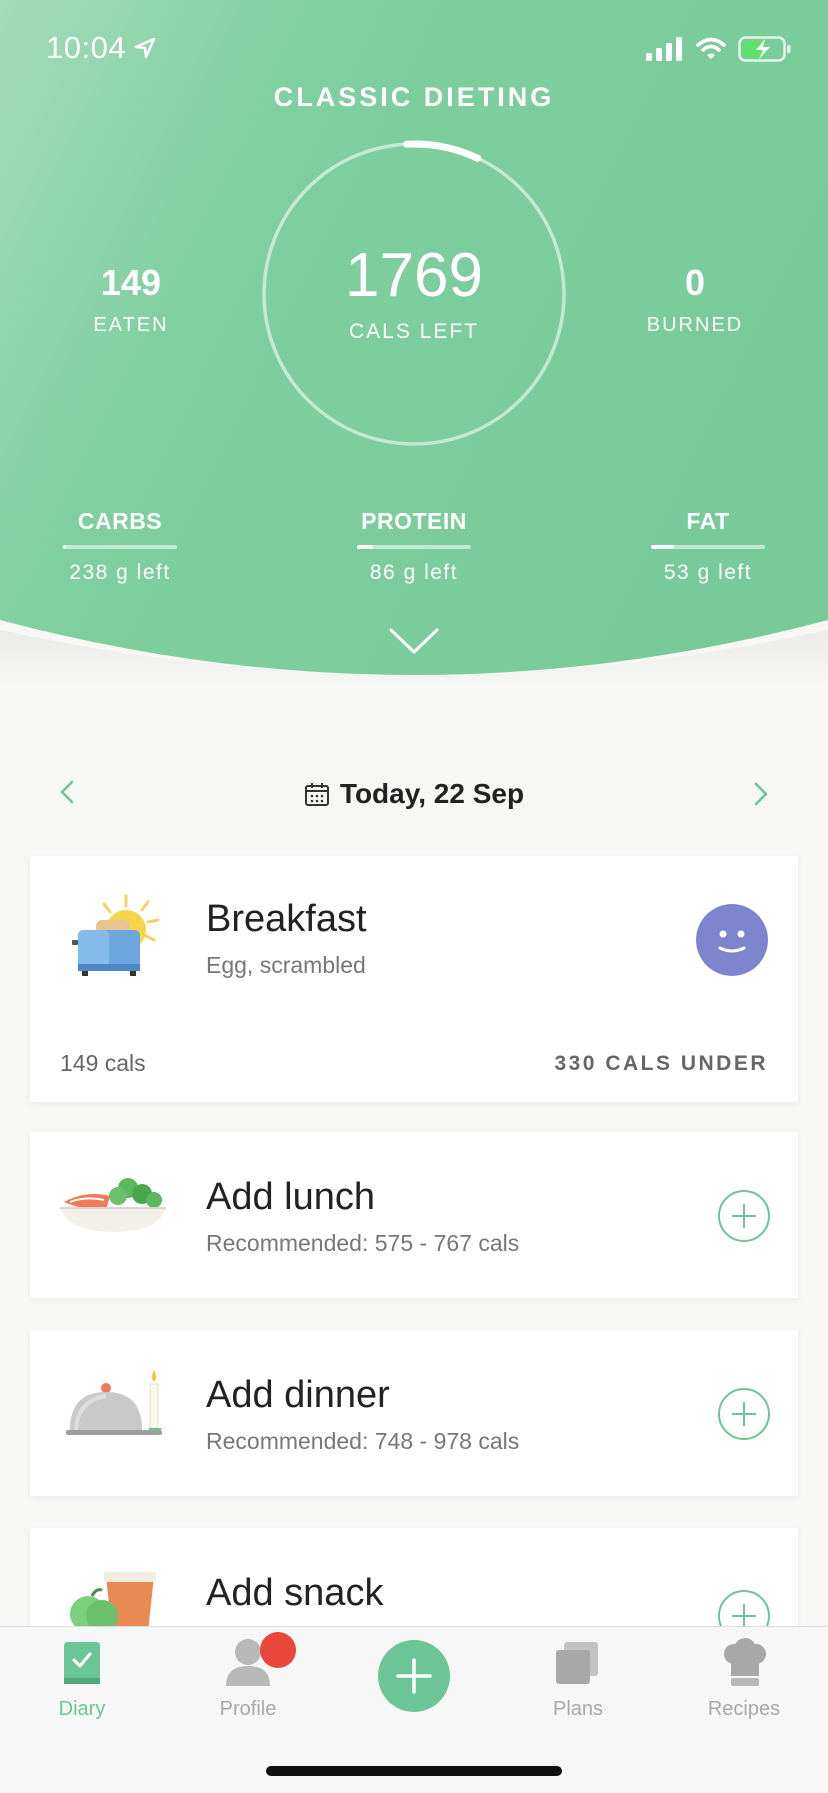 This screenshot has width=828, height=1793. Describe the element at coordinates (298, 1395) in the screenshot. I see `dinner-title: Add dinner` at that location.